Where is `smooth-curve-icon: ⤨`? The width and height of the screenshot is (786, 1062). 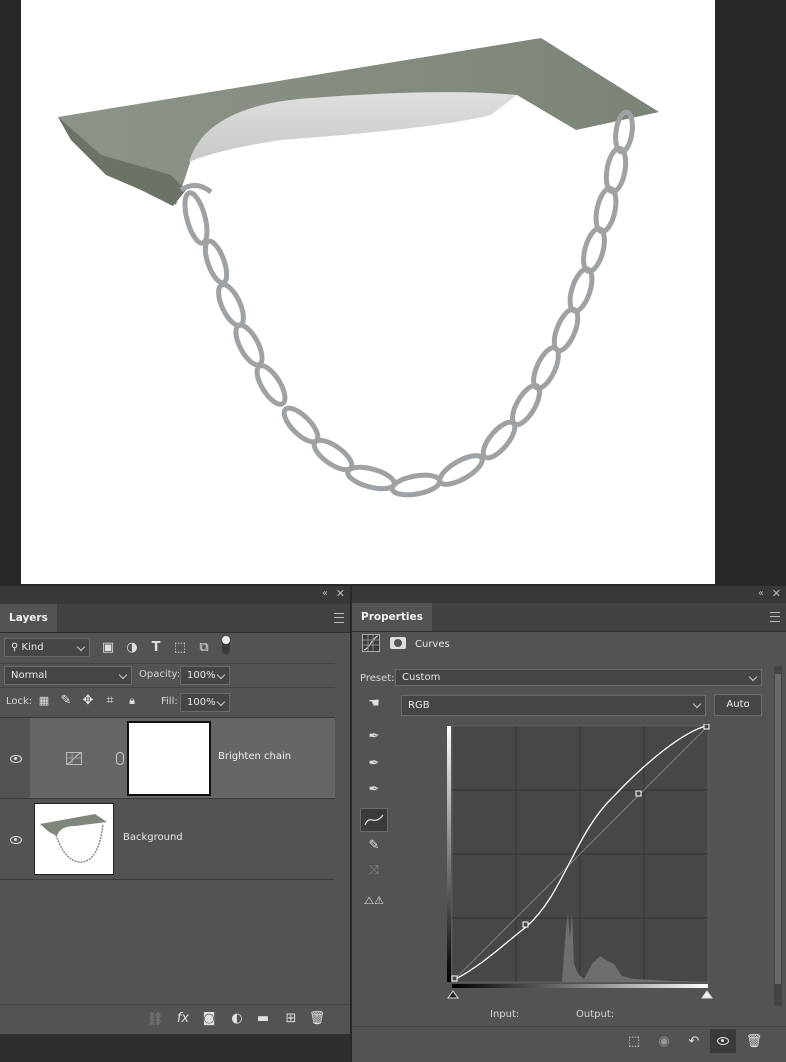 smooth-curve-icon: ⤨ is located at coordinates (374, 871).